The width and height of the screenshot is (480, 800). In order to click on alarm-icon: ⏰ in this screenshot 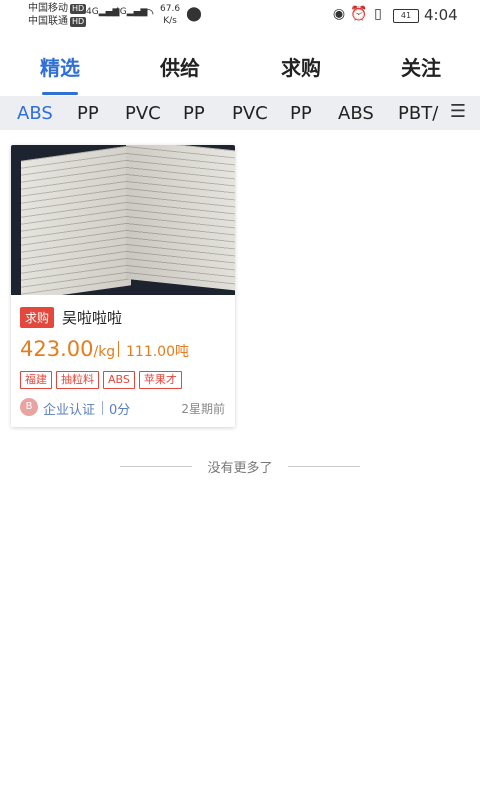, I will do `click(359, 14)`.